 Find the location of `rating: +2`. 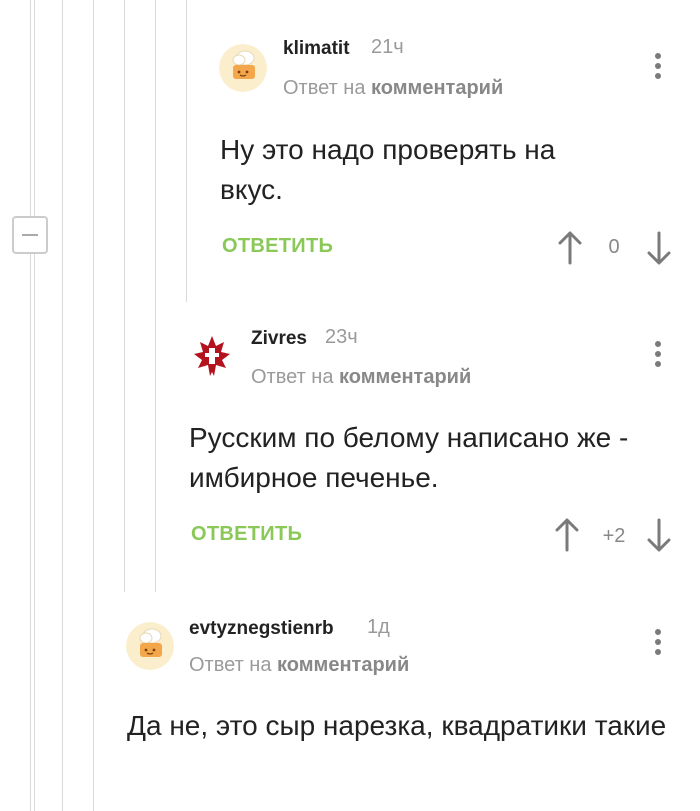

rating: +2 is located at coordinates (614, 536).